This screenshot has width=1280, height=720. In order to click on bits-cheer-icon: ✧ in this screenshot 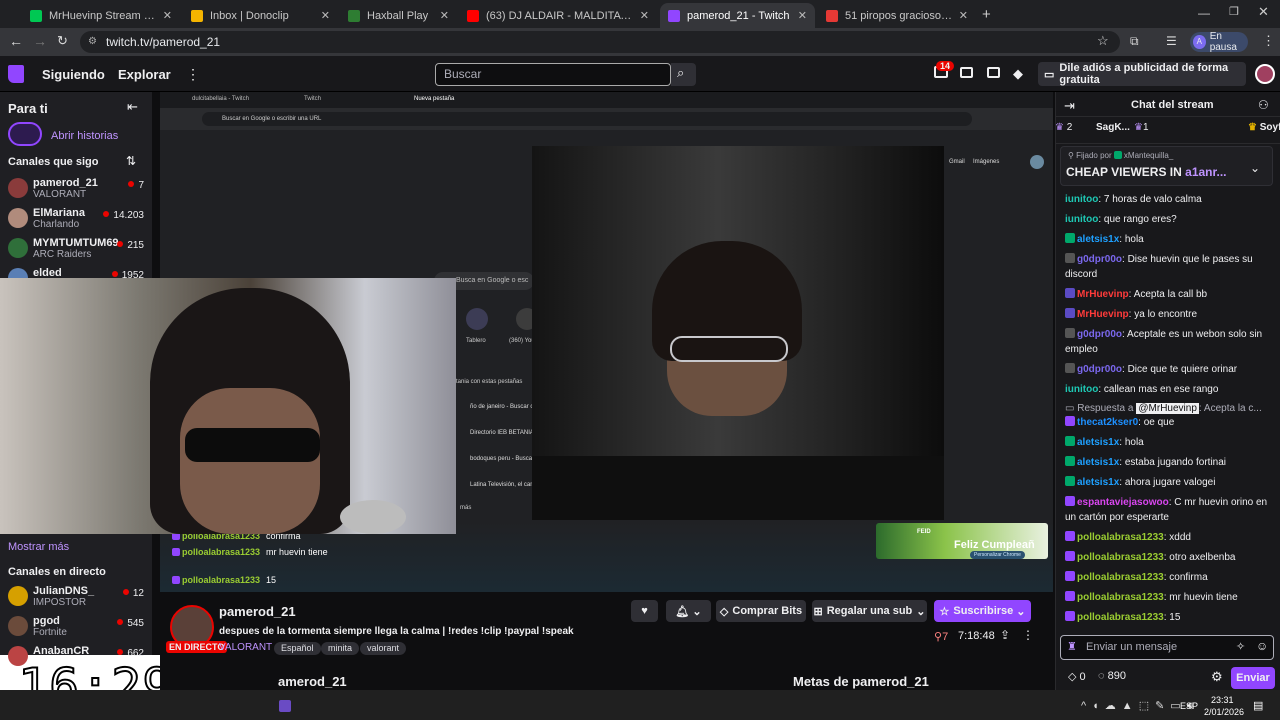, I will do `click(1240, 646)`.